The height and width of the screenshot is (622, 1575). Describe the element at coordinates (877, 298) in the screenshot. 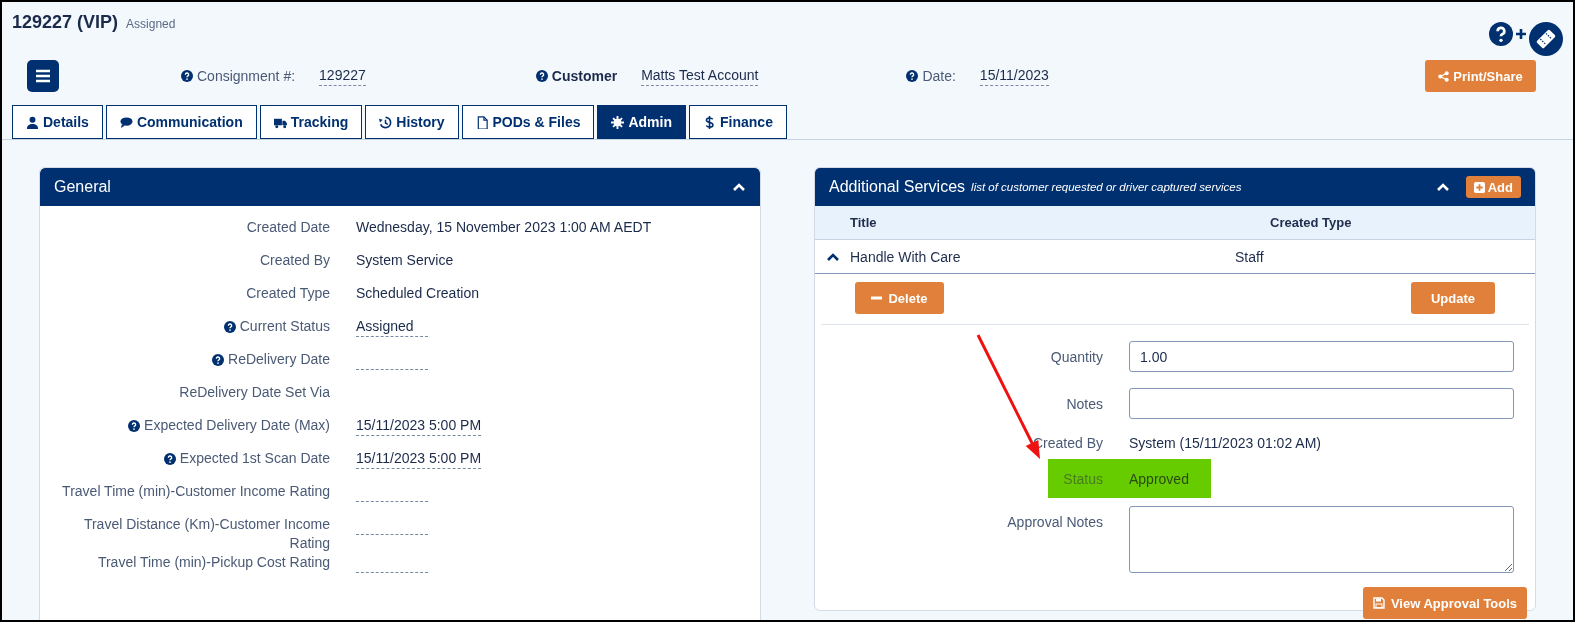

I see `minus-icon` at that location.